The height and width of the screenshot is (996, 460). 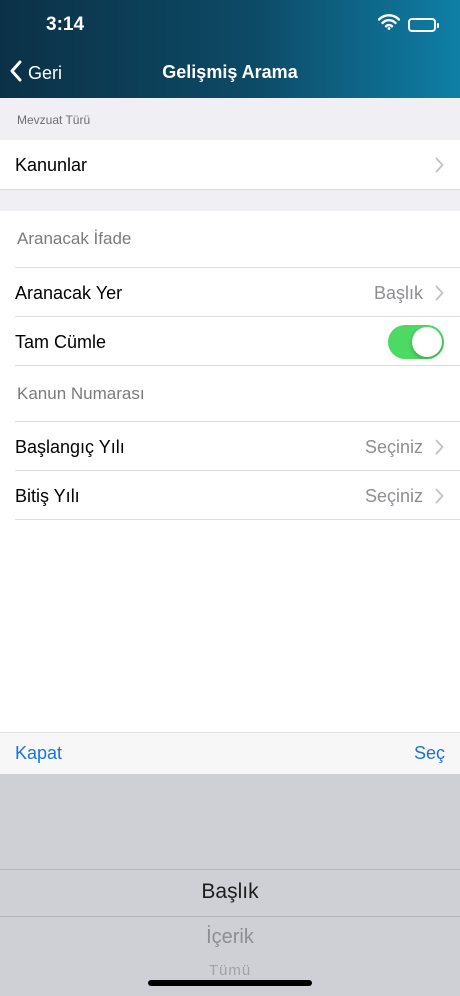 I want to click on end-year-value: Seçiniz, so click(x=393, y=495).